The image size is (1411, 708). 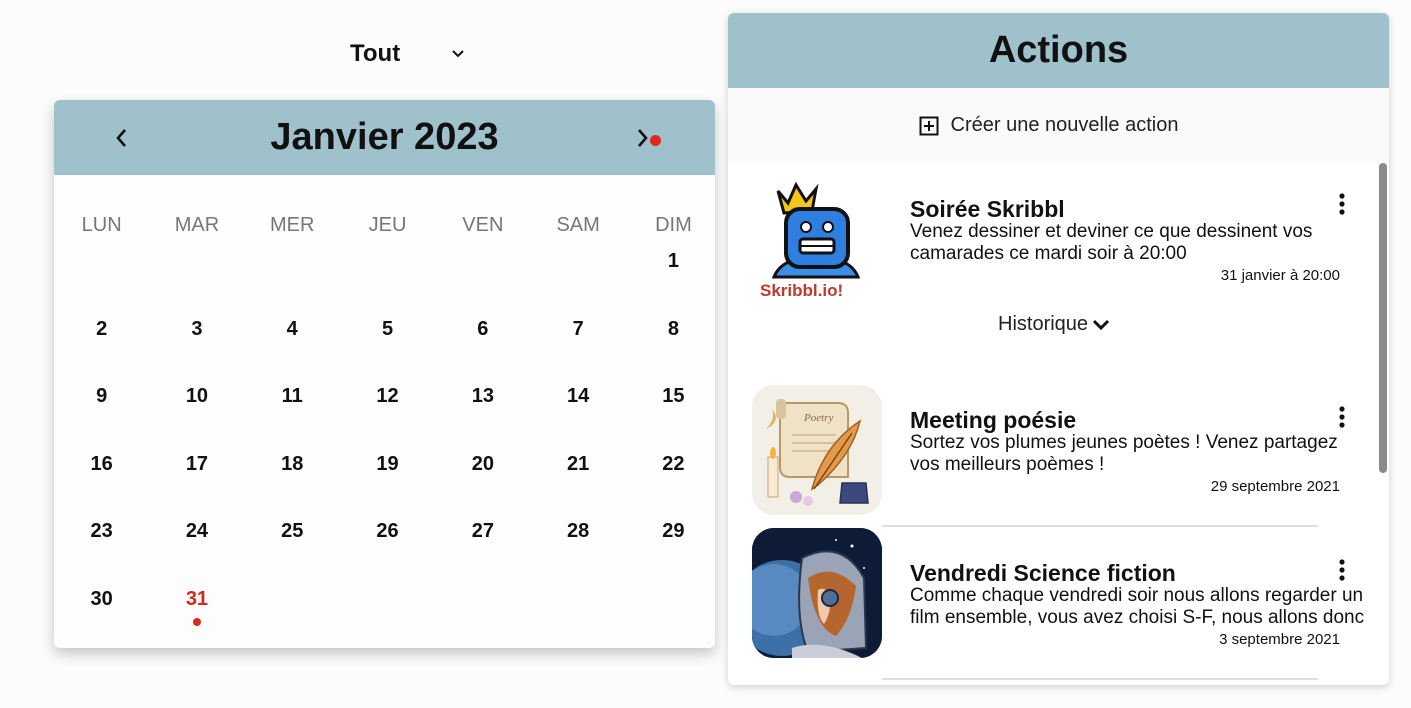 I want to click on calendar-day: 18, so click(x=292, y=485).